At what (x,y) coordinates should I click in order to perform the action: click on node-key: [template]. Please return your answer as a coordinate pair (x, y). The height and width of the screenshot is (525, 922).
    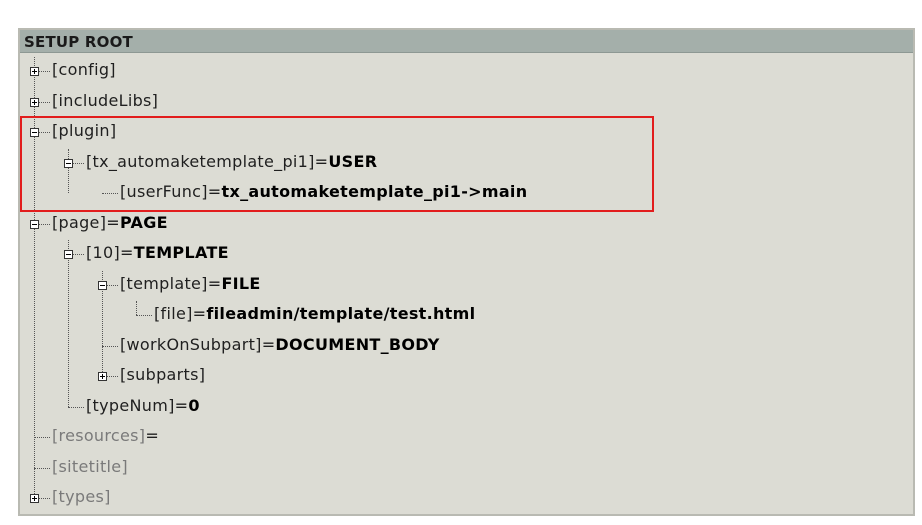
    Looking at the image, I should click on (164, 283).